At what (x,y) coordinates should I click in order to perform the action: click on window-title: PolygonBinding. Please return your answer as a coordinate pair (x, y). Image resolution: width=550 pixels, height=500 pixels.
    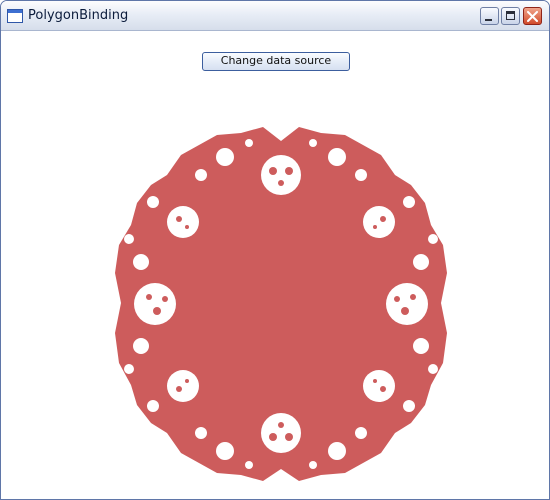
    Looking at the image, I should click on (78, 15).